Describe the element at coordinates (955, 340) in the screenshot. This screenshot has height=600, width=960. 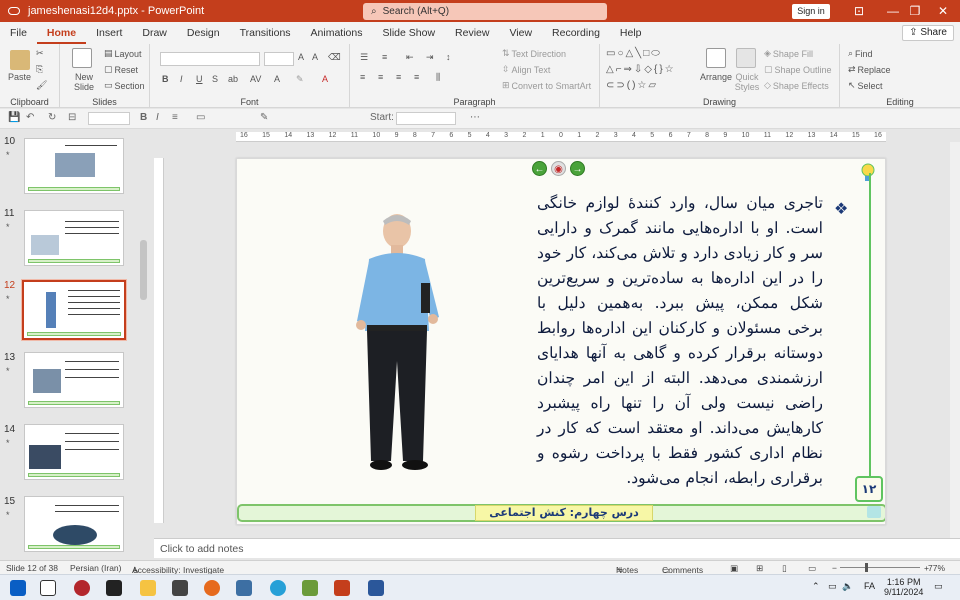
I see `canvas-scrollbar` at that location.